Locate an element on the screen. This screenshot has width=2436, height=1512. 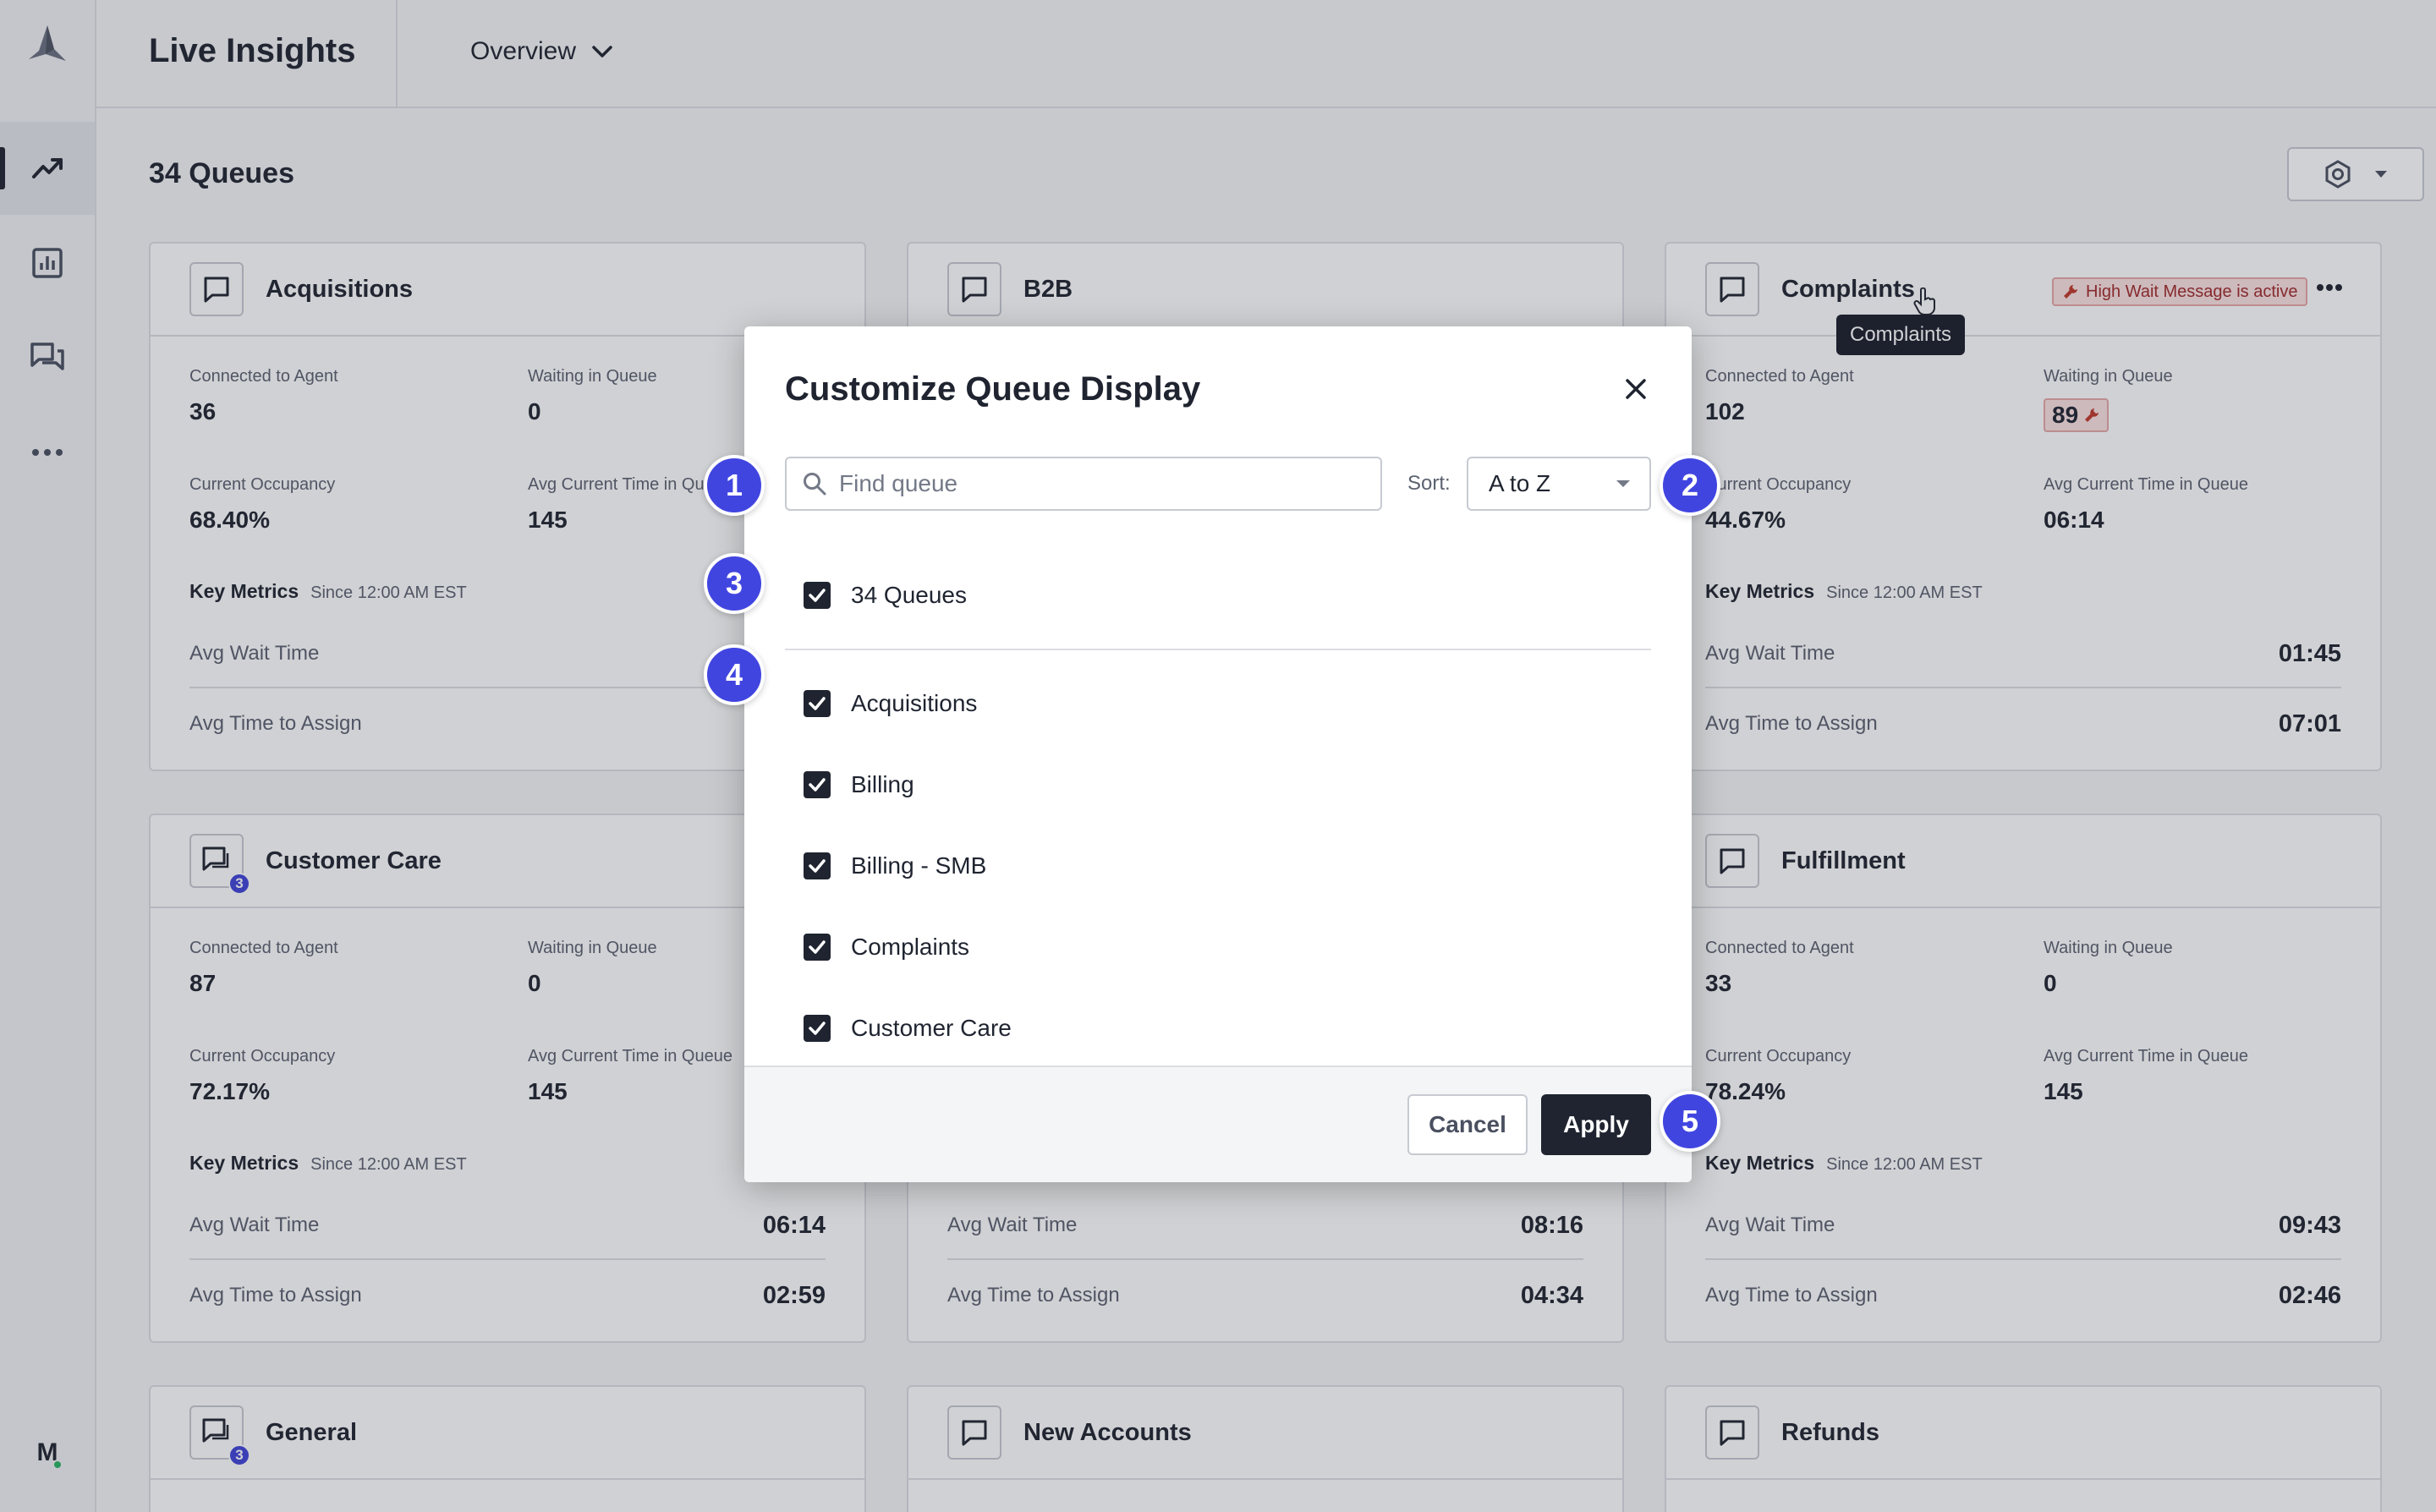
queue-option-acquisitions: Acquisitions is located at coordinates (890, 703).